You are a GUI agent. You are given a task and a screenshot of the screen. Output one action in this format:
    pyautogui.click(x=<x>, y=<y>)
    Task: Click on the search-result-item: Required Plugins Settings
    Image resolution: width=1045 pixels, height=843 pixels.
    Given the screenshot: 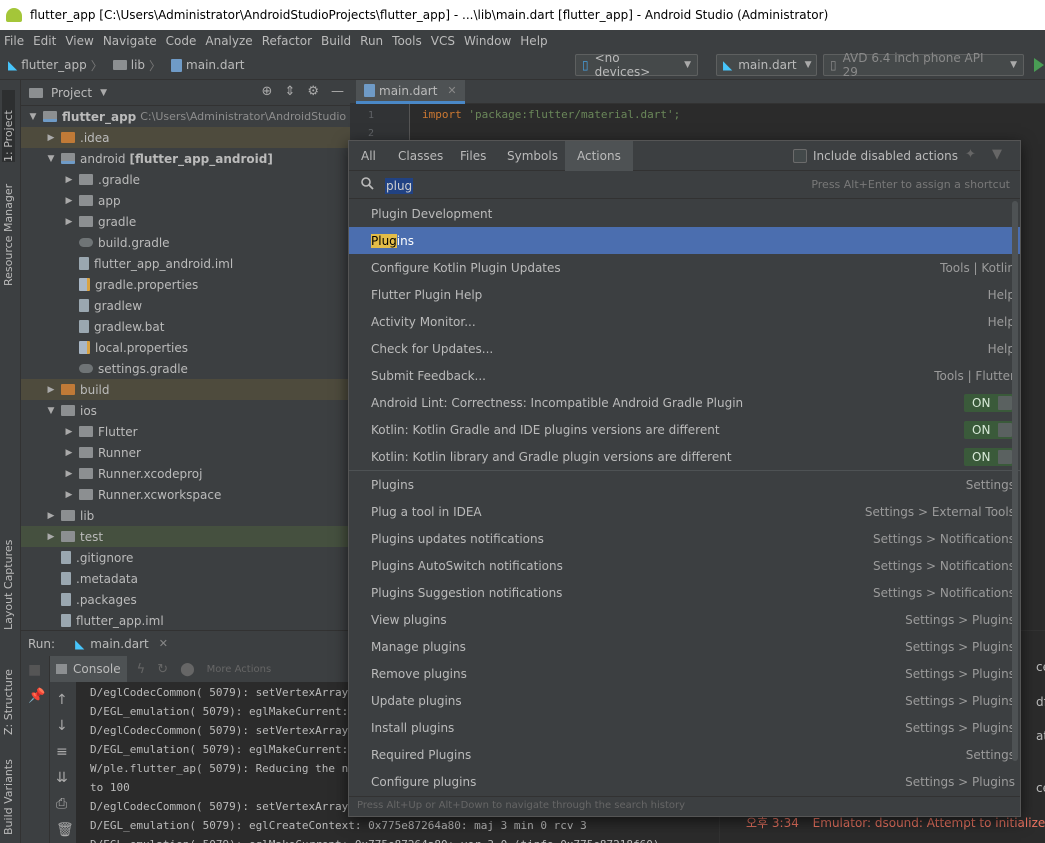 What is the action you would take?
    pyautogui.click(x=684, y=754)
    